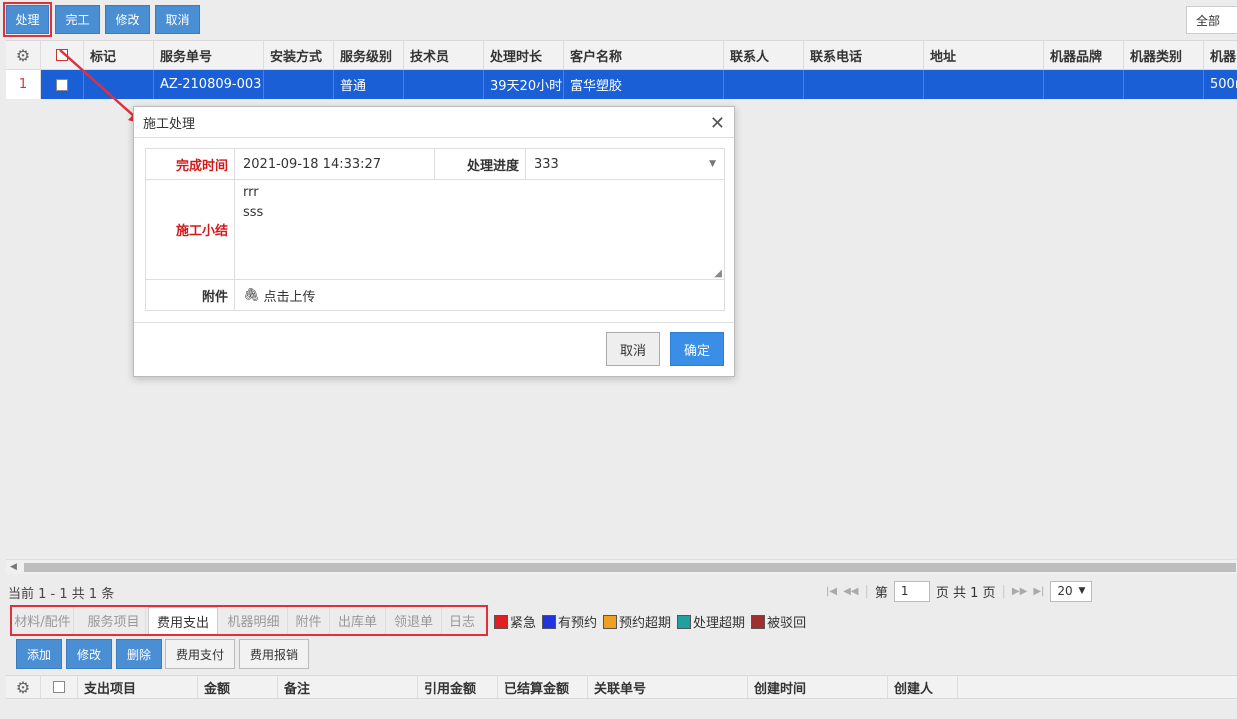 The width and height of the screenshot is (1237, 719). I want to click on column-header: 标记, so click(119, 55).